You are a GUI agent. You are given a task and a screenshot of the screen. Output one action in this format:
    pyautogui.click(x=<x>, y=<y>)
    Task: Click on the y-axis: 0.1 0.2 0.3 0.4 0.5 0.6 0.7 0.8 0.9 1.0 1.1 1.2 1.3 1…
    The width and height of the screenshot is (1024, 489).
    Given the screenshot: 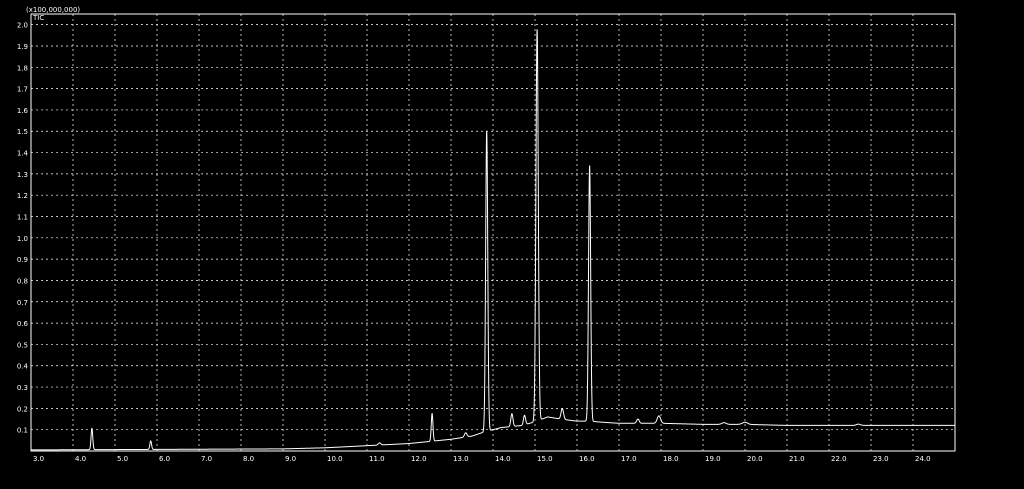 What is the action you would take?
    pyautogui.click(x=23, y=228)
    